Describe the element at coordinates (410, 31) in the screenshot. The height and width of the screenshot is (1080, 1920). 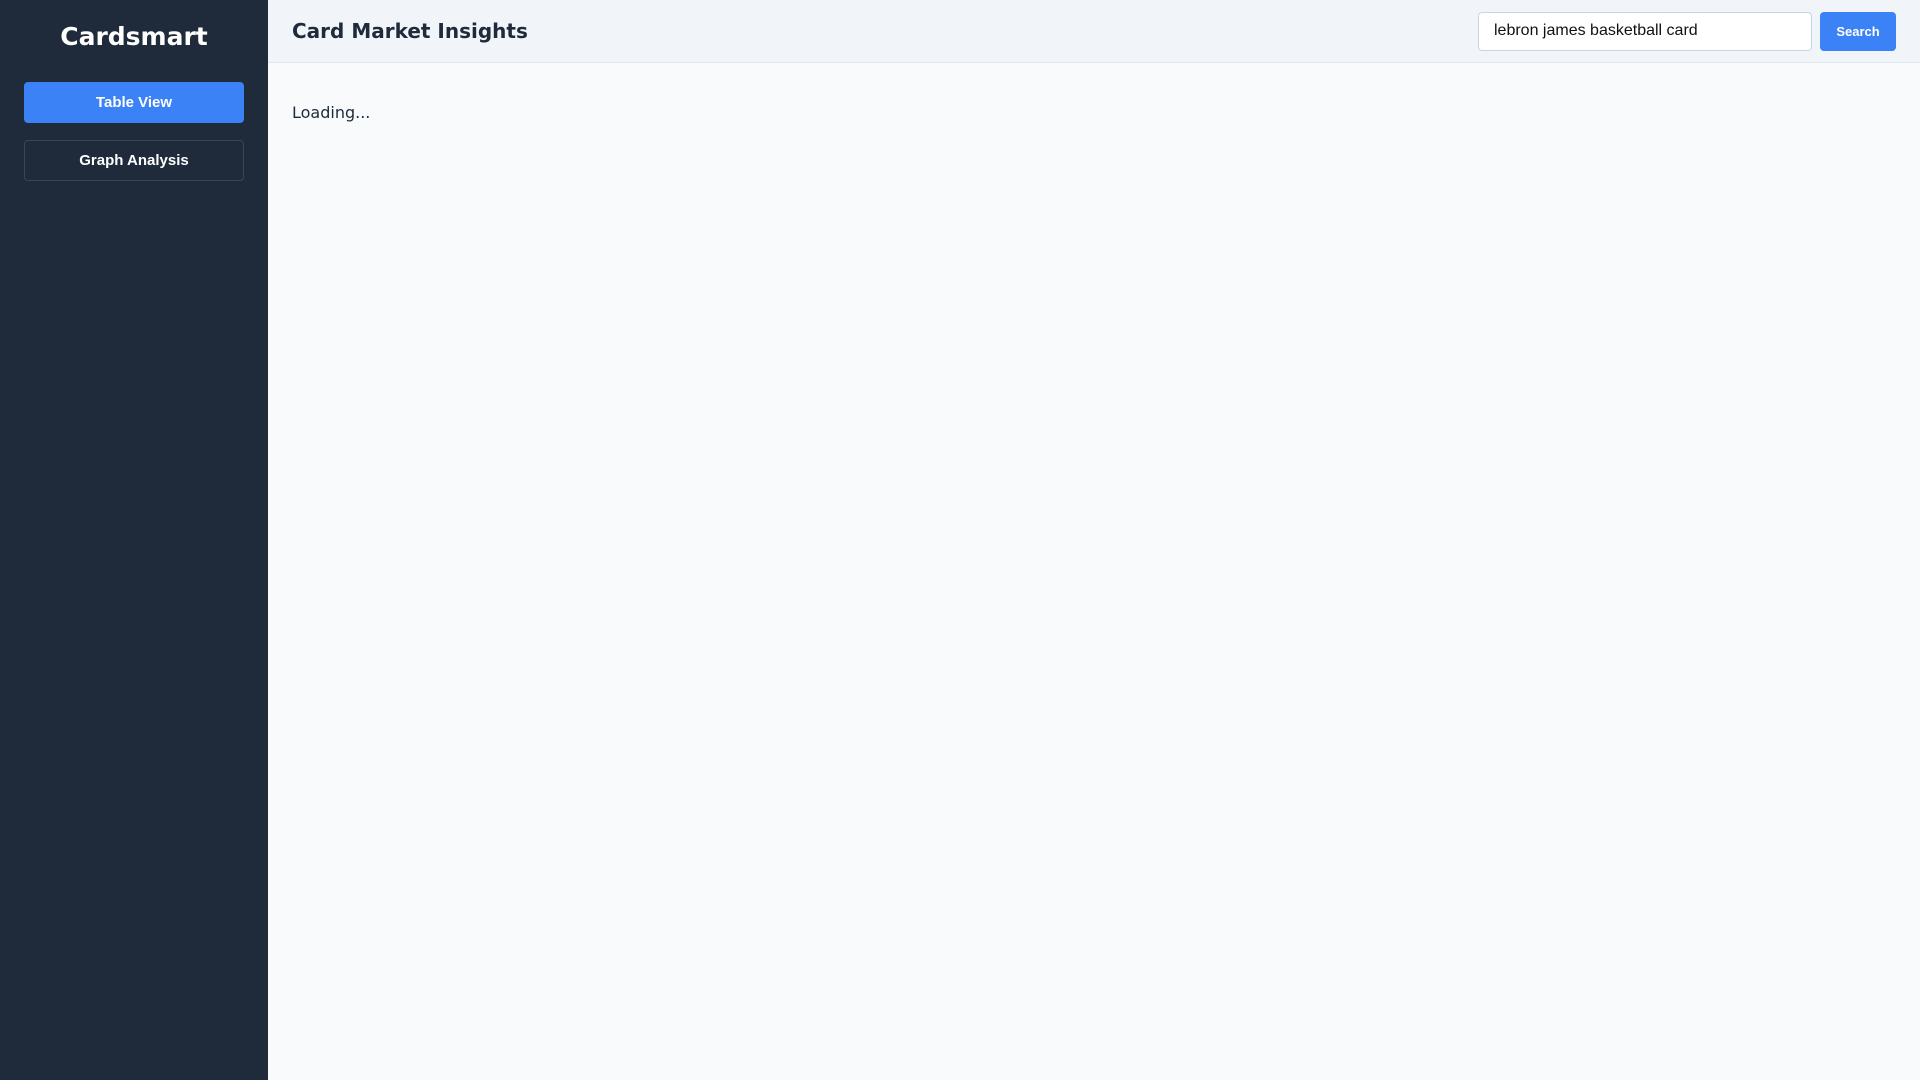
I see `page-title: Card Market Insights` at that location.